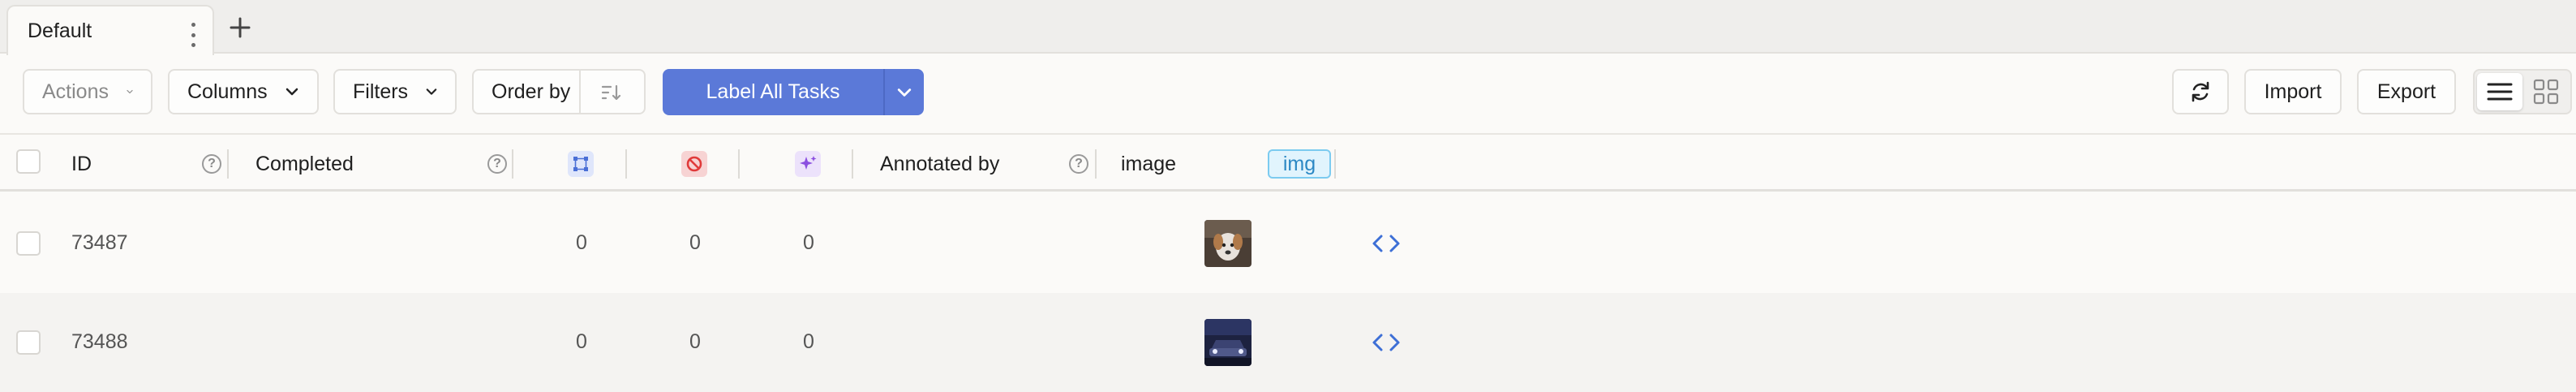  What do you see at coordinates (1148, 164) in the screenshot?
I see `header-image: image` at bounding box center [1148, 164].